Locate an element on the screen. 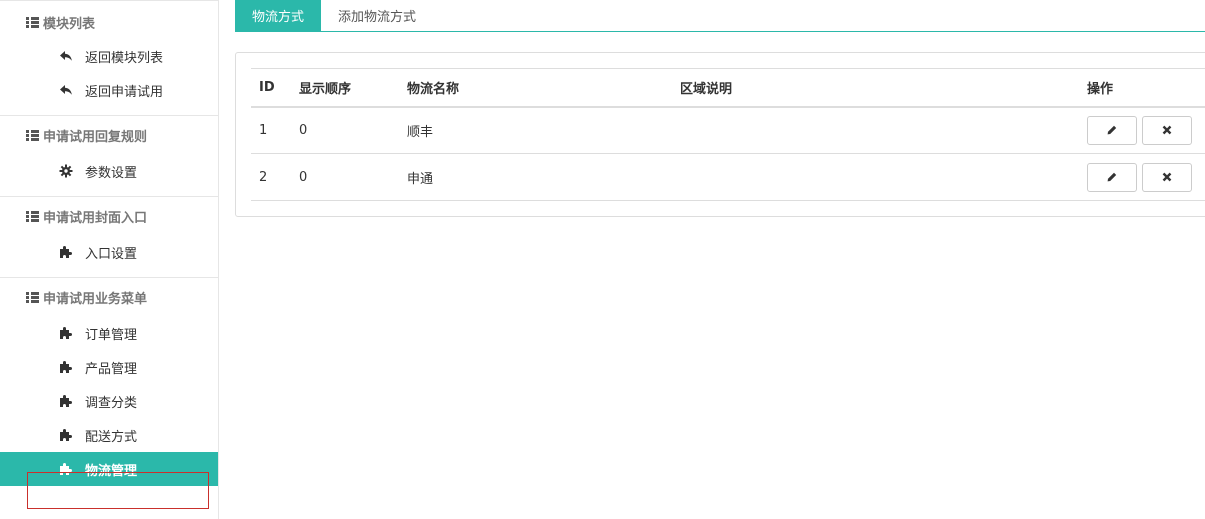  tab-bar: 物流方式 添加物流方式 is located at coordinates (720, 16).